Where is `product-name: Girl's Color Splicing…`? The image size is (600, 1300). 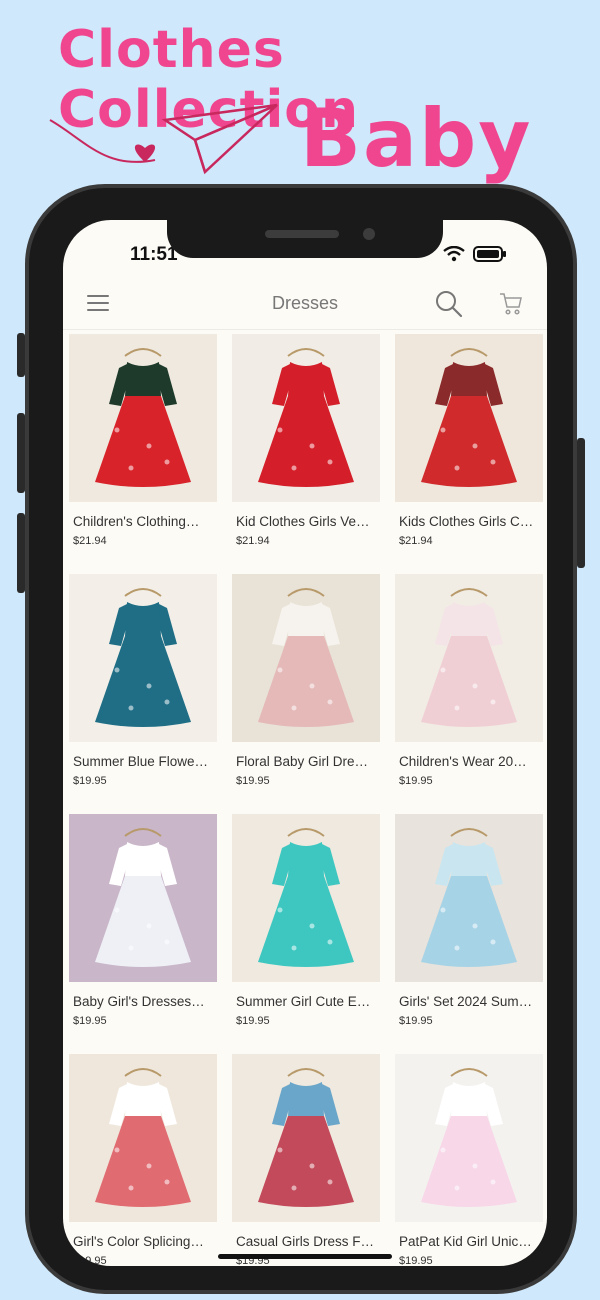 product-name: Girl's Color Splicing… is located at coordinates (143, 1241).